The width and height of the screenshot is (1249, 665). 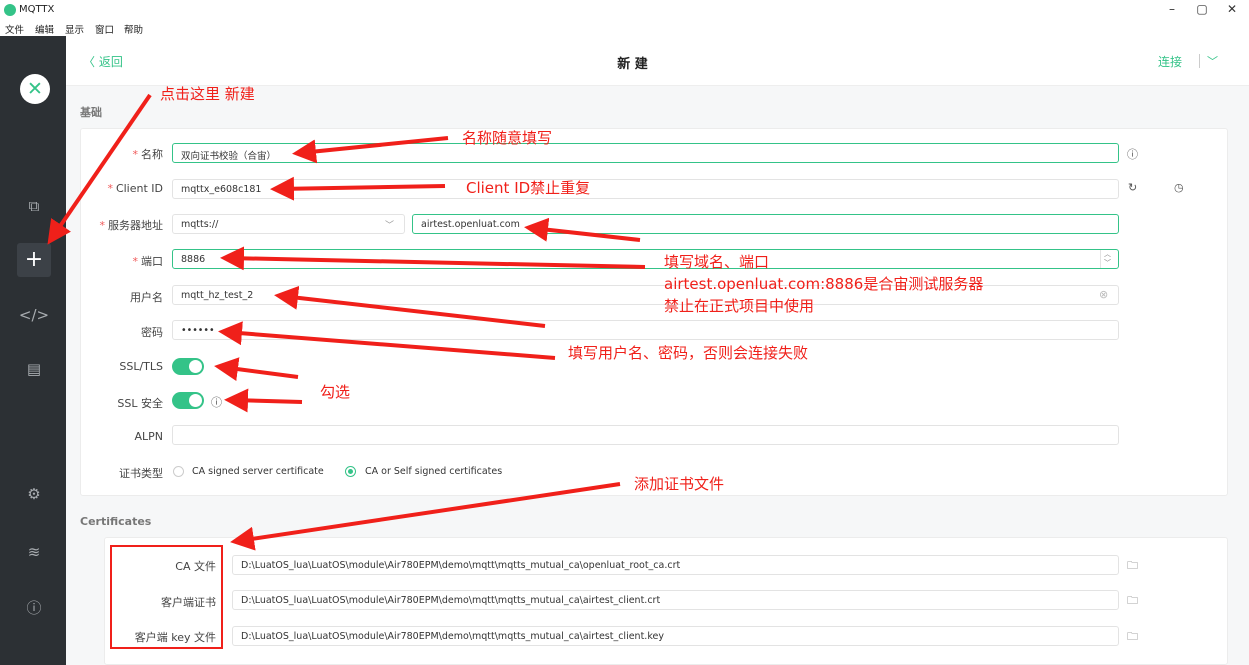 What do you see at coordinates (739, 306) in the screenshot?
I see `annotation-no-production: 禁止在正式项目中使用` at bounding box center [739, 306].